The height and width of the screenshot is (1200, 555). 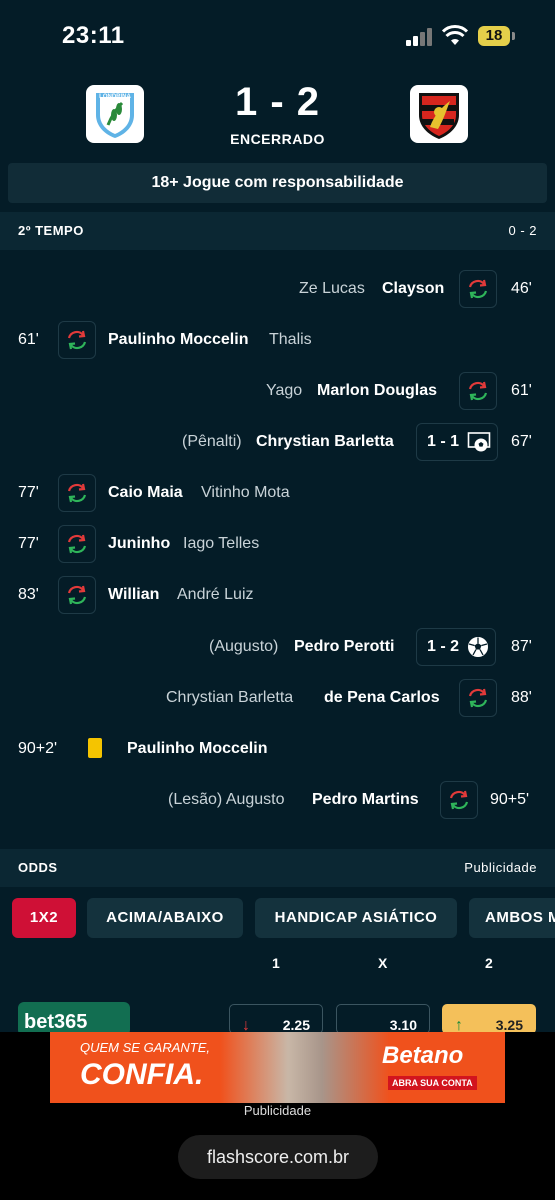 What do you see at coordinates (221, 543) in the screenshot?
I see `event-player-secondary: Iago Telles` at bounding box center [221, 543].